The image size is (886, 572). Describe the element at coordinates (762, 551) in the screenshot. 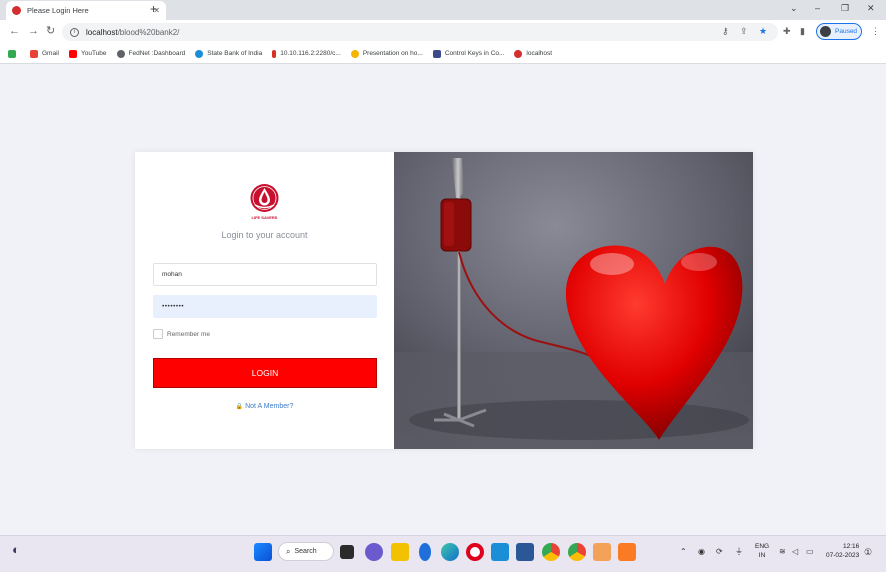

I see `language-indicator: ENG IN` at that location.